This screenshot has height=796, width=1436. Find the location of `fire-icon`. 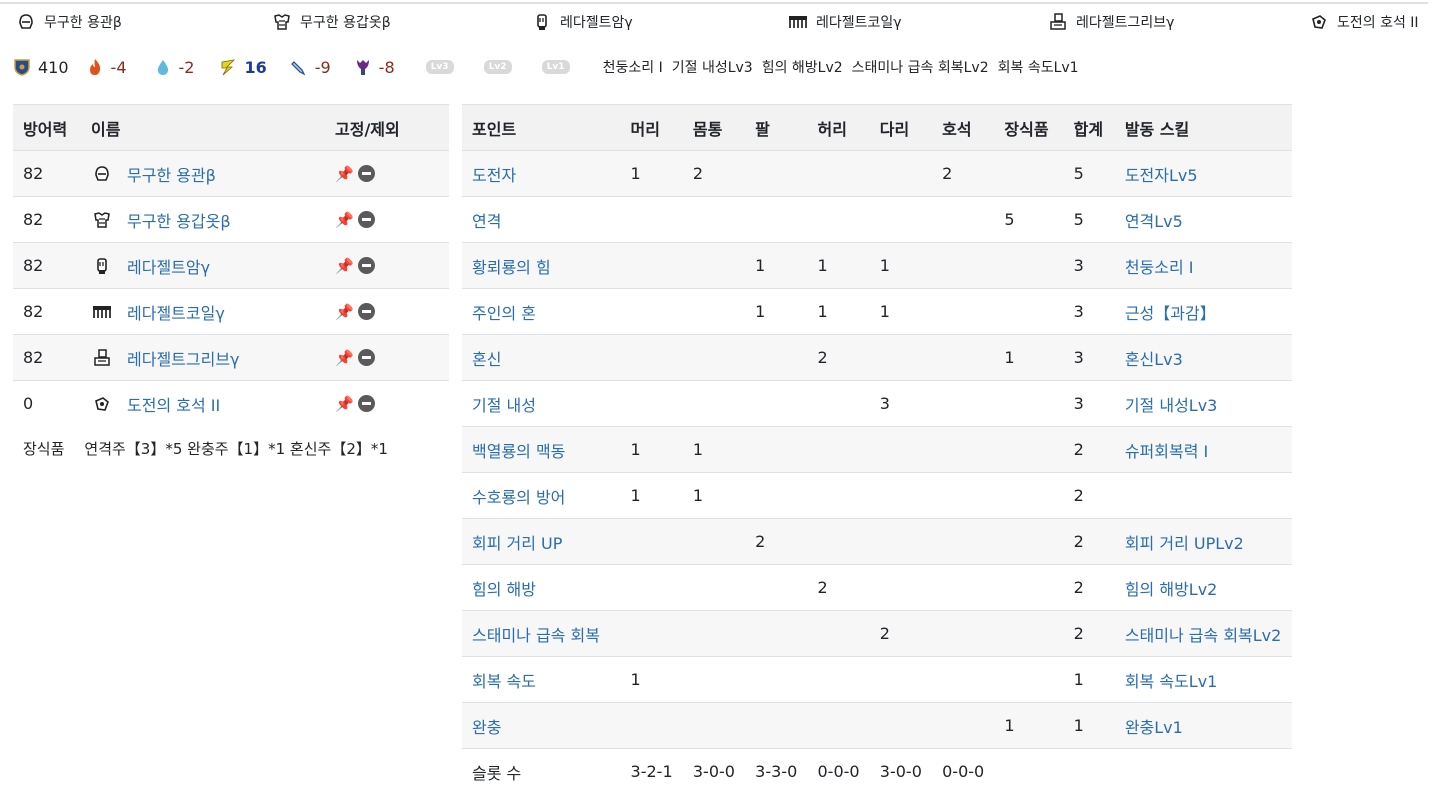

fire-icon is located at coordinates (95, 67).